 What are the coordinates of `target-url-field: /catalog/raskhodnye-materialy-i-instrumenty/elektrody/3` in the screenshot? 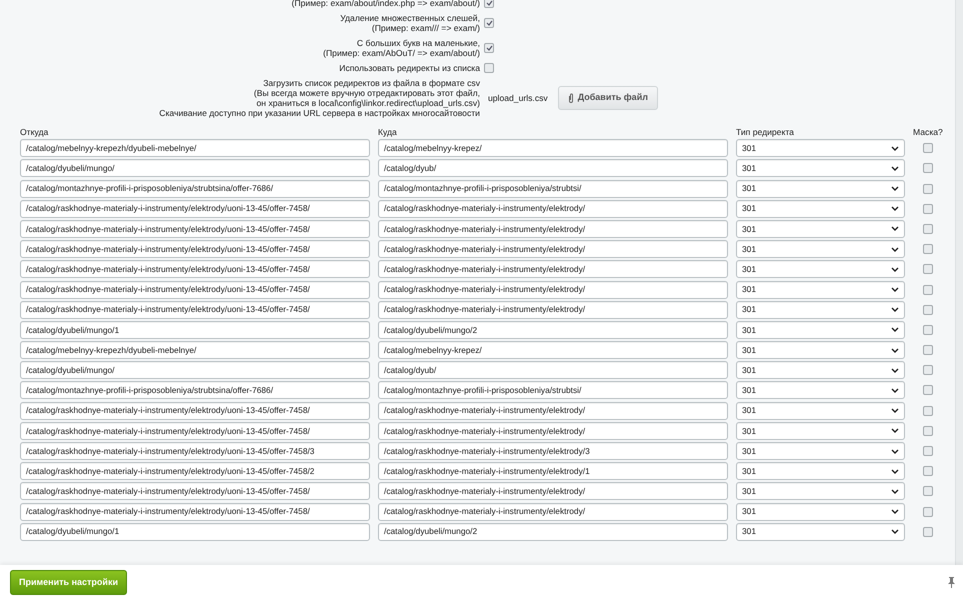 It's located at (553, 451).